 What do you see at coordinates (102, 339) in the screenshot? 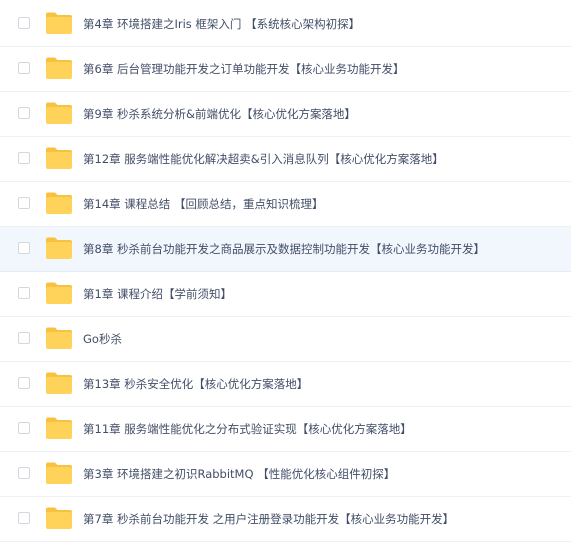
I see `file-name: Go秒杀` at bounding box center [102, 339].